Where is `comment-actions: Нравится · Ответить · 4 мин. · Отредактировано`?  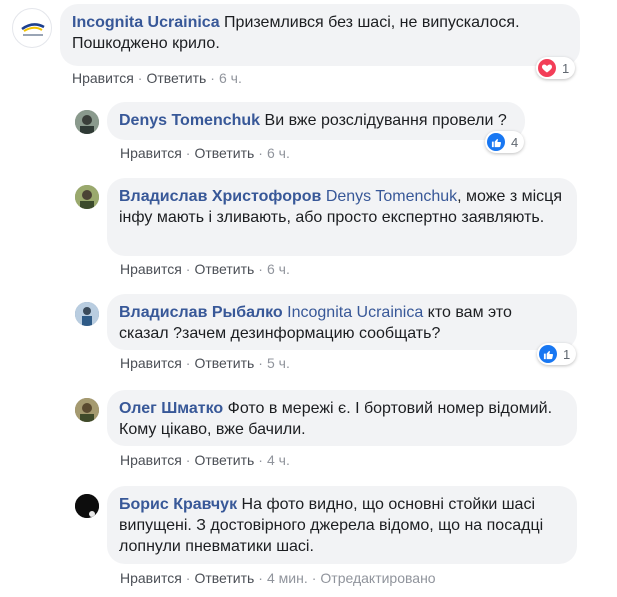 comment-actions: Нравится · Ответить · 4 мин. · Отредактировано is located at coordinates (278, 578).